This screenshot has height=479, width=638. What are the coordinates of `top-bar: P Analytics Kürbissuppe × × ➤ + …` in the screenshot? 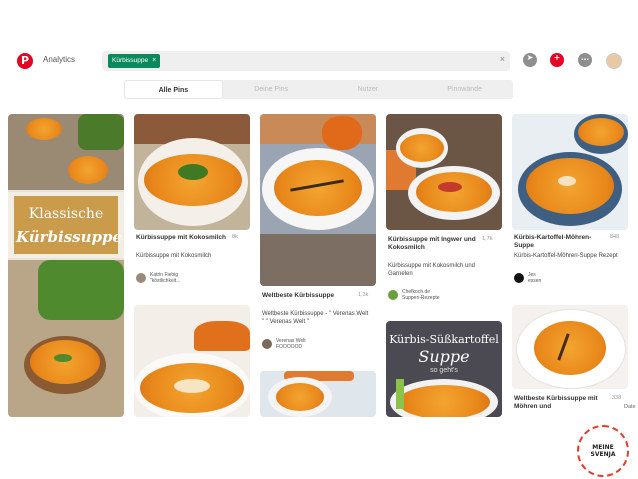 It's located at (319, 61).